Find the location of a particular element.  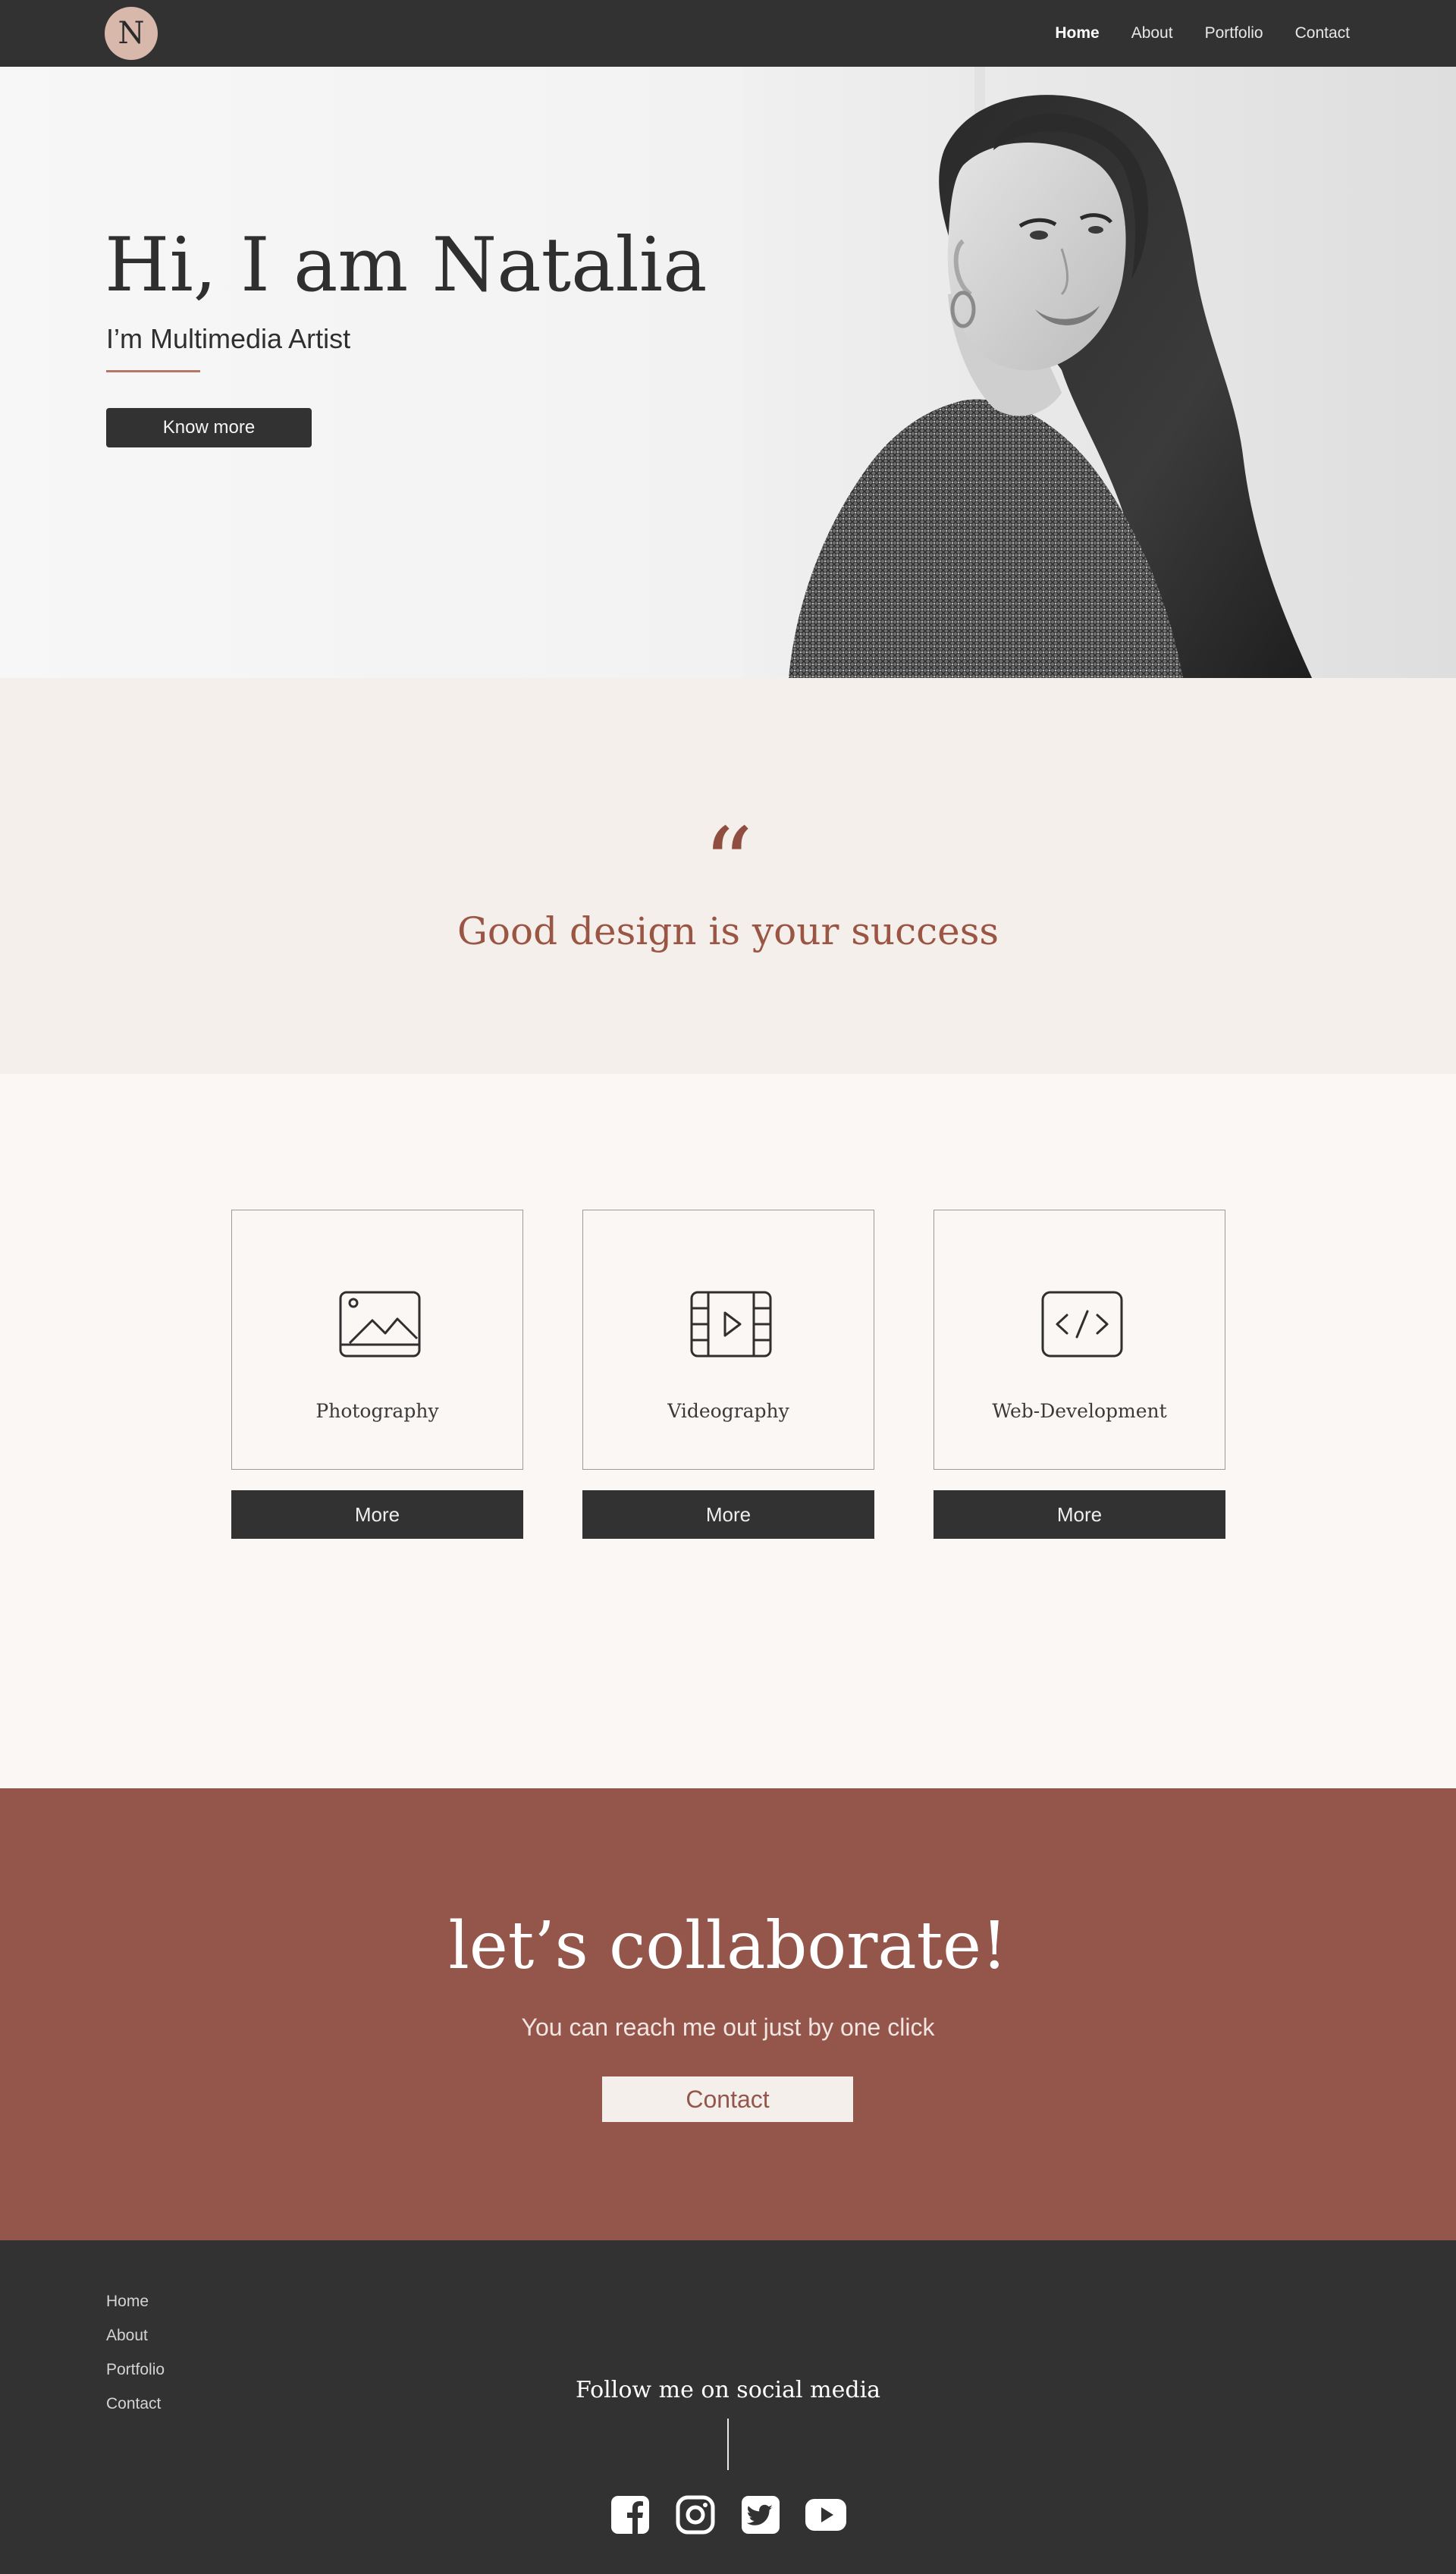

footer-link-home: Home is located at coordinates (135, 2301).